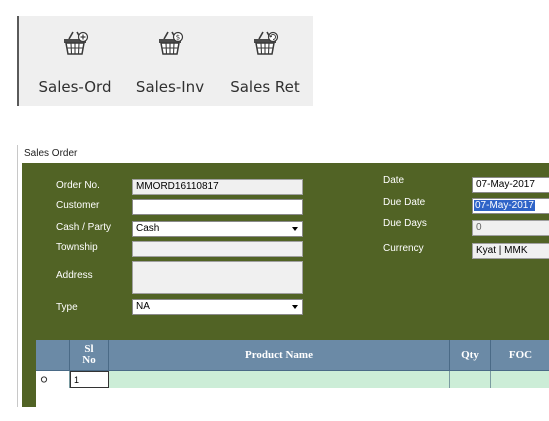 This screenshot has height=421, width=549. I want to click on cell-product-name, so click(279, 379).